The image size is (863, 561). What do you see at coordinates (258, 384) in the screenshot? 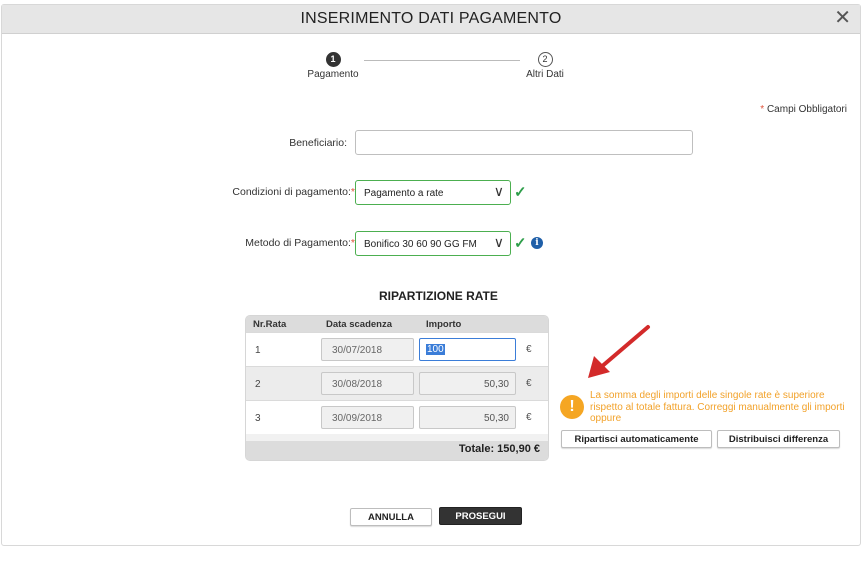
I see `rate-number: 2` at bounding box center [258, 384].